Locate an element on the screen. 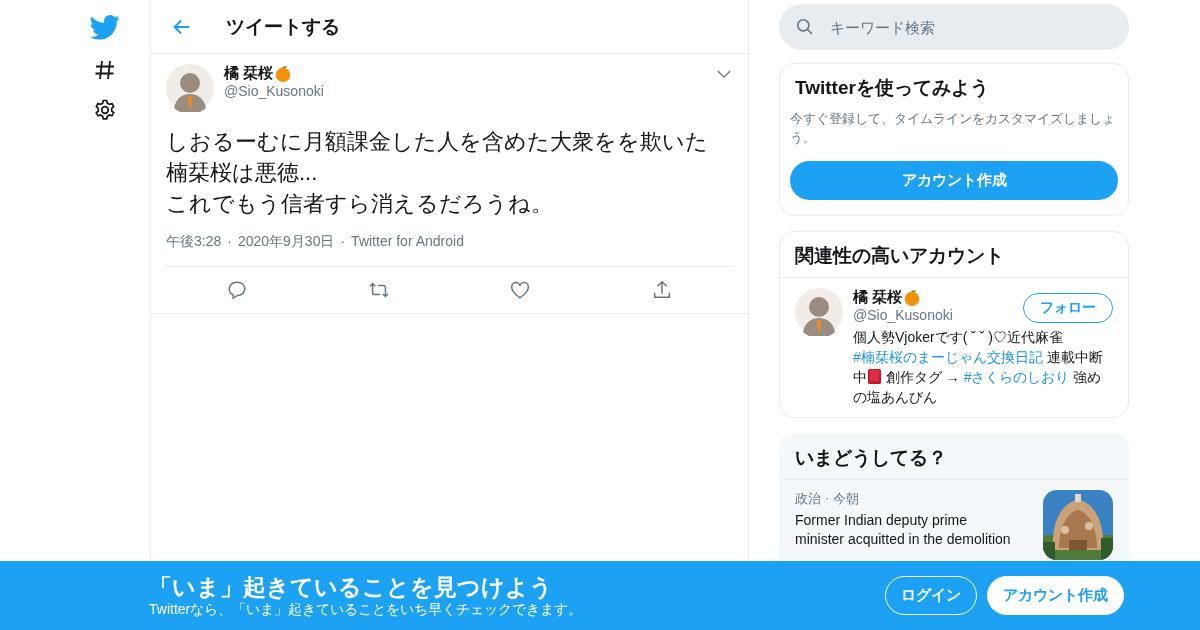 Image resolution: width=1200 pixels, height=630 pixels. banner-title: 「いま」起きていることを見つけよう is located at coordinates (351, 586).